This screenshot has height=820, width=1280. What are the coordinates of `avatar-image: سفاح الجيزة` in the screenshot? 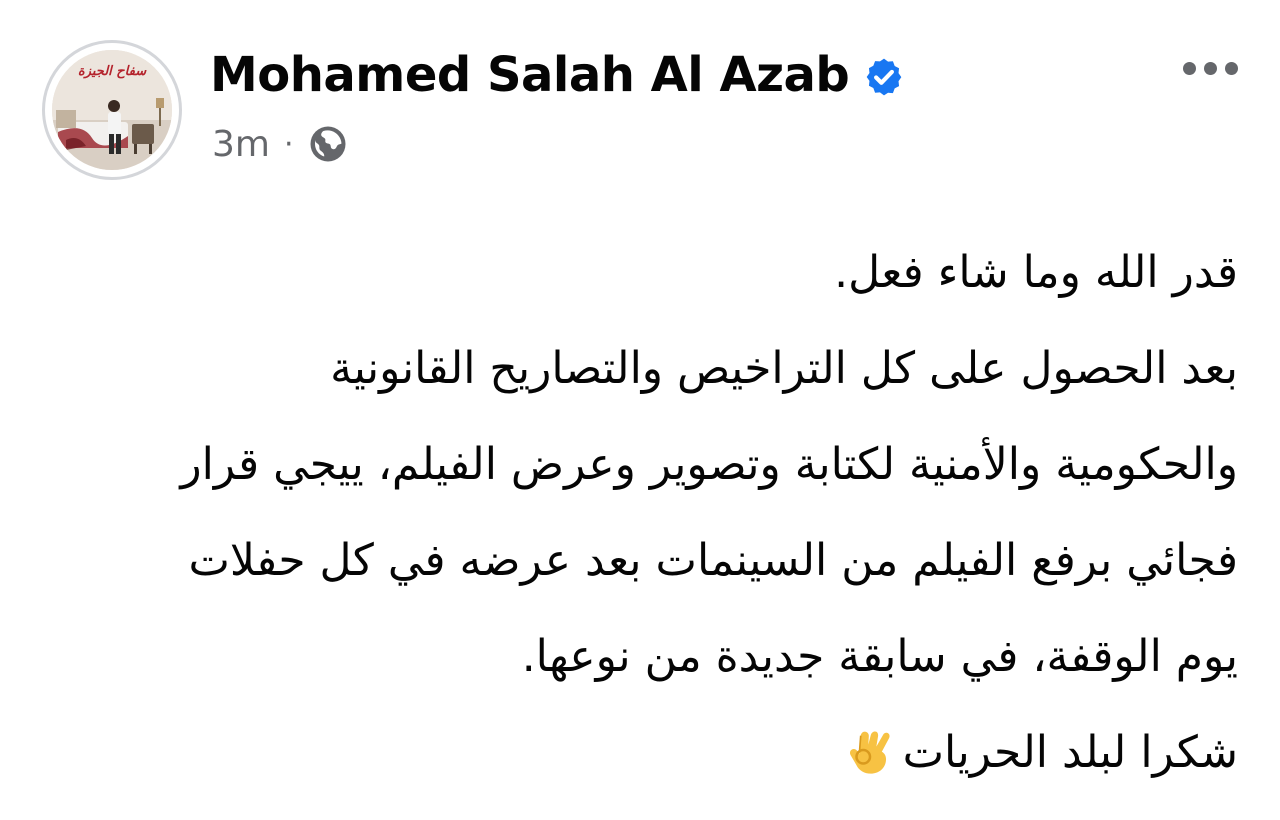 It's located at (112, 110).